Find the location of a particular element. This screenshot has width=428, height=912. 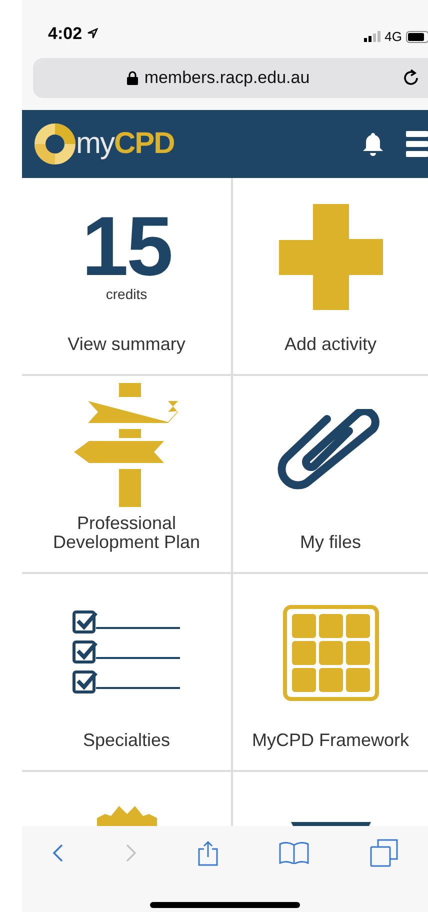

credit-unit: credits is located at coordinates (127, 294).